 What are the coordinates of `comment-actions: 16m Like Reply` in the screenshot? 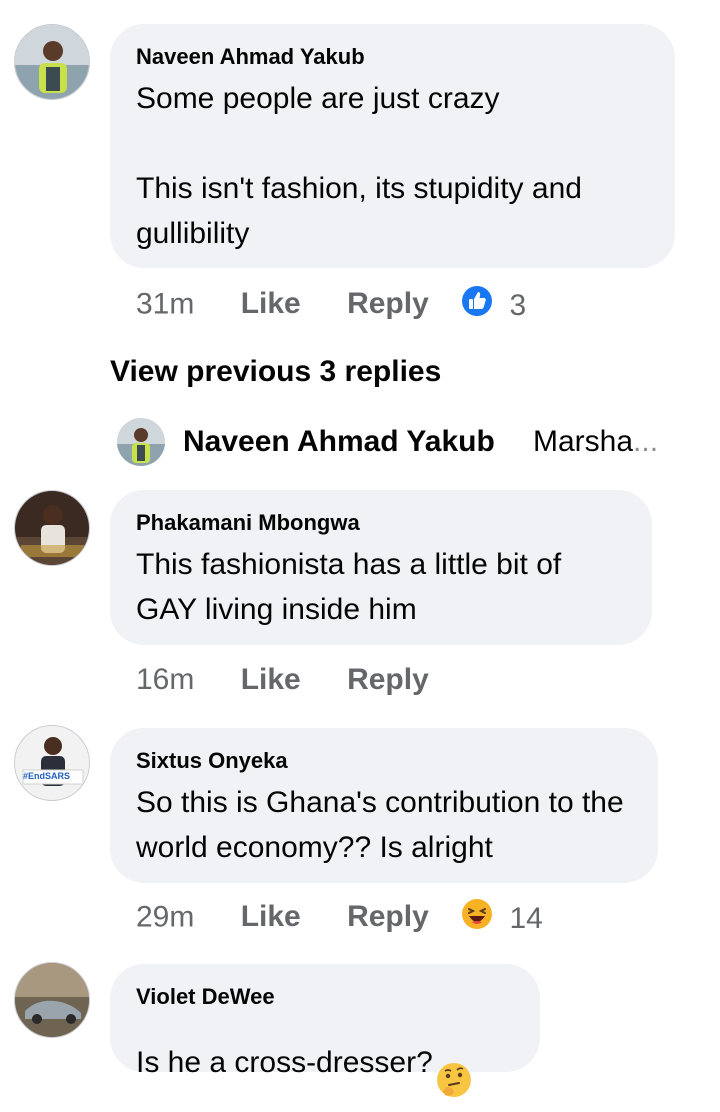 It's located at (282, 680).